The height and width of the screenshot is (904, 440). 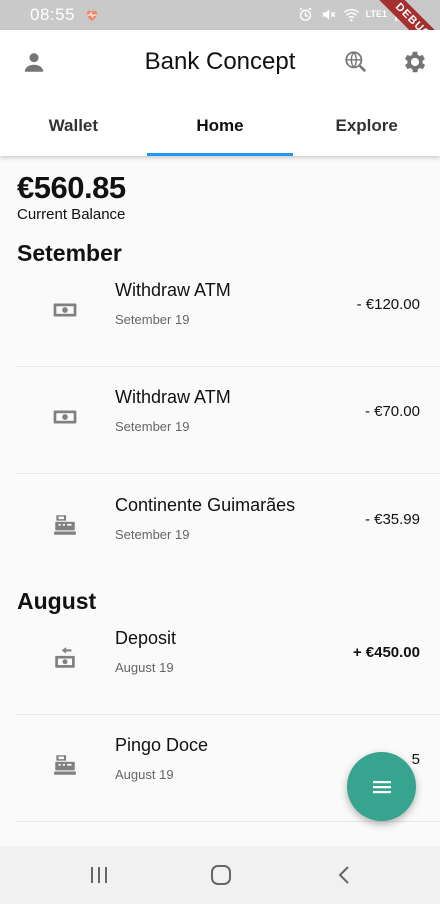 I want to click on status-time: 08:55, so click(x=53, y=14).